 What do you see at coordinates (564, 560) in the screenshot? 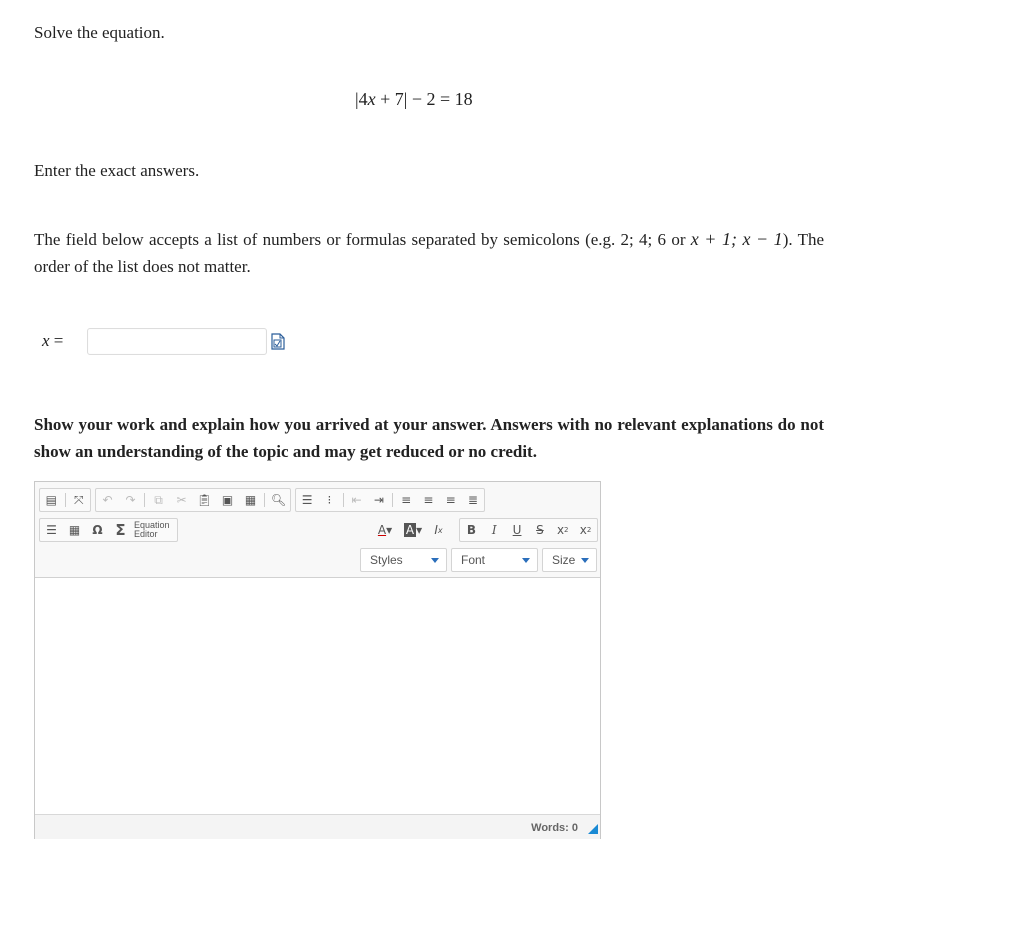
I see `size-label: Size` at bounding box center [564, 560].